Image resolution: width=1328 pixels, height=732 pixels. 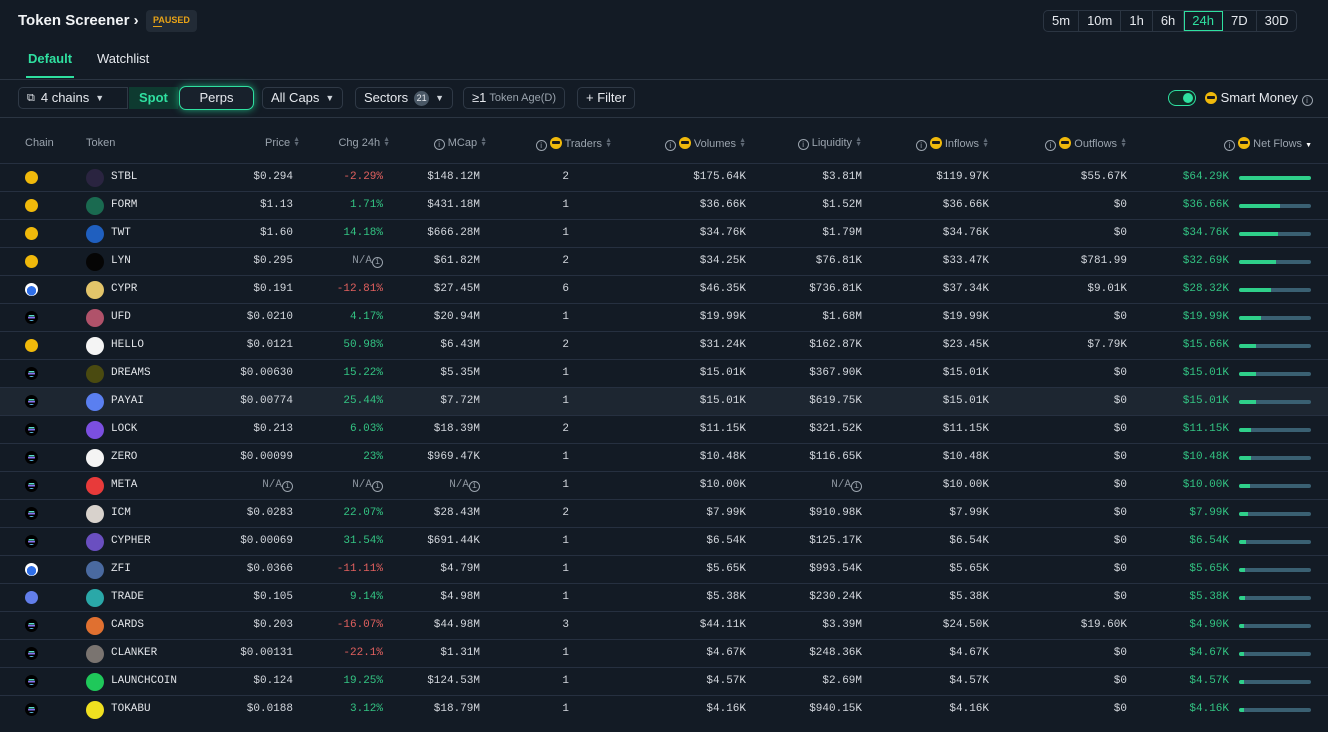 I want to click on timeframe-5m: 5m, so click(x=1062, y=21).